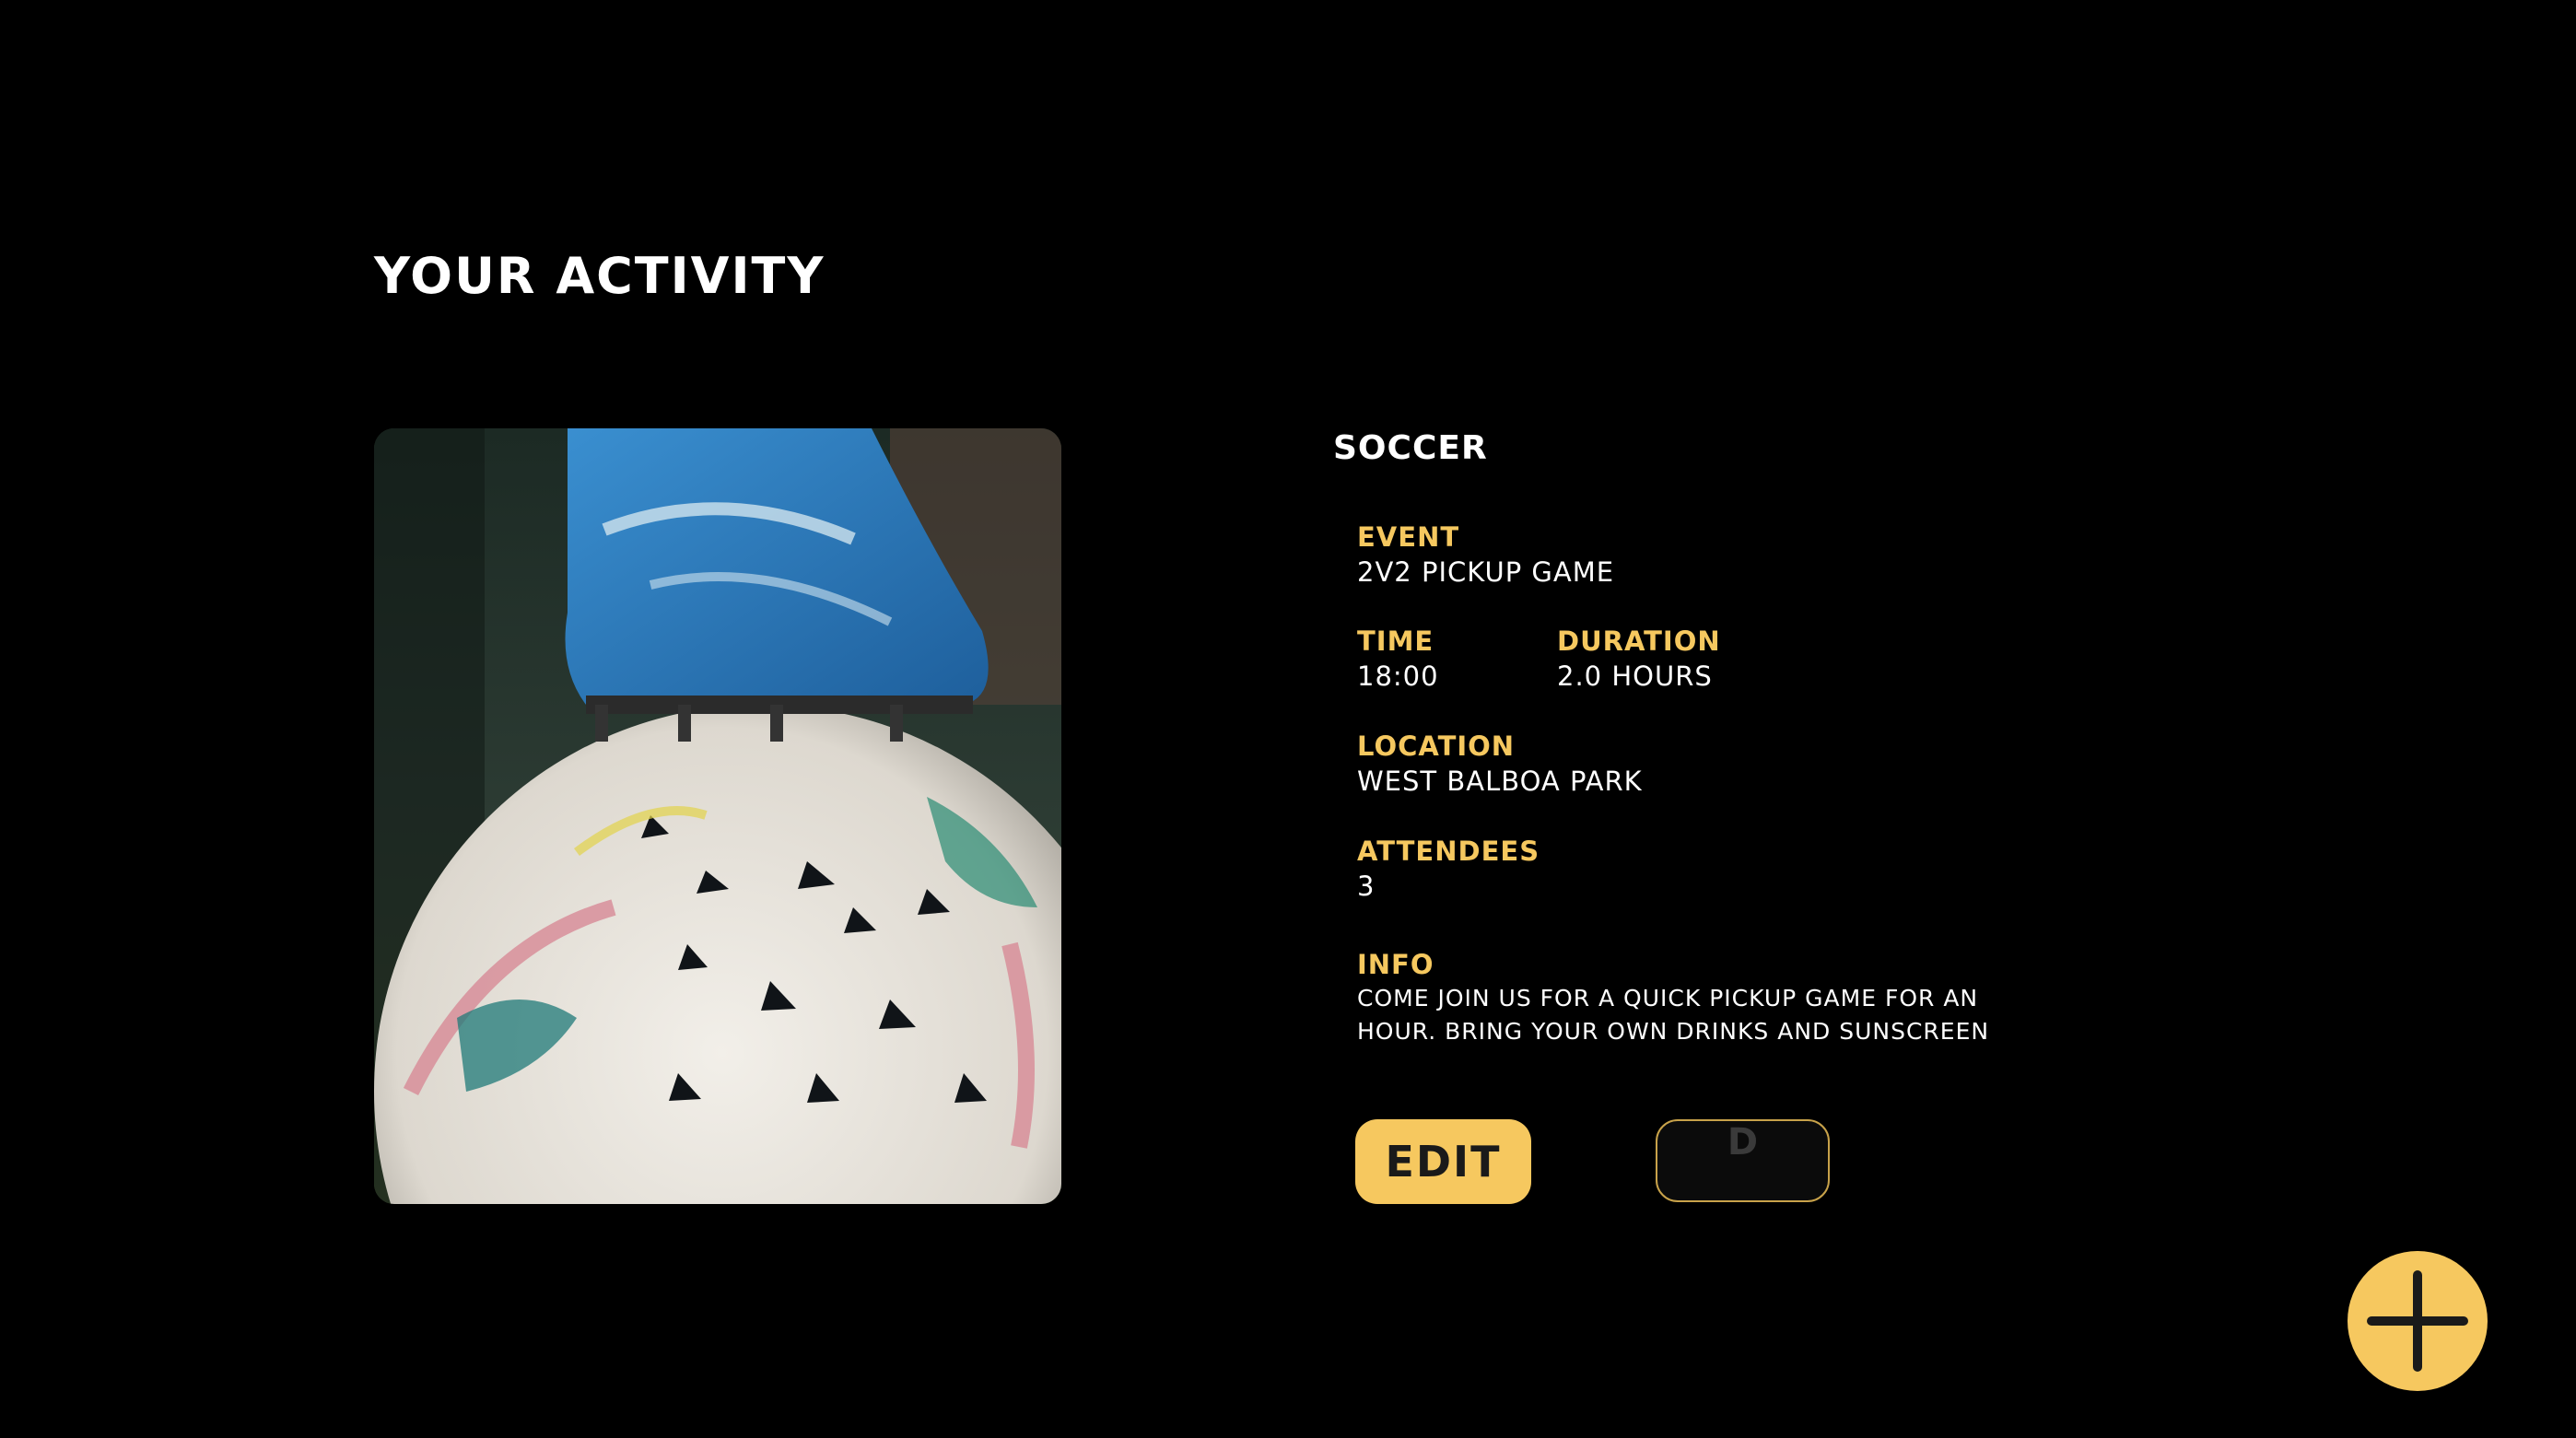 The image size is (2576, 1438). What do you see at coordinates (1486, 572) in the screenshot?
I see `event-value: 2V2 PICKUP GAME` at bounding box center [1486, 572].